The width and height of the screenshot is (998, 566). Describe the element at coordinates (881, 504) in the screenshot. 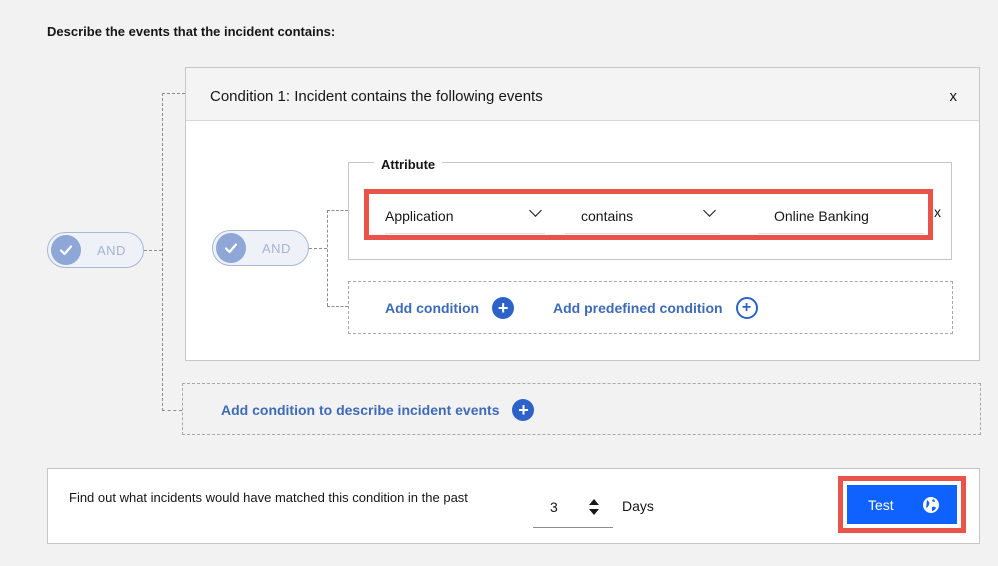

I see `test-button-label: Test` at that location.